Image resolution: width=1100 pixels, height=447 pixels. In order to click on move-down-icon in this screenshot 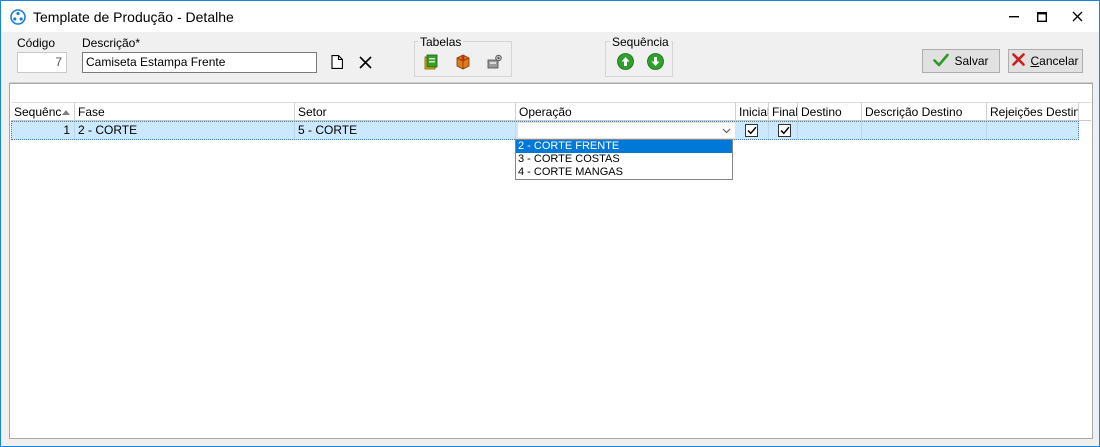, I will do `click(655, 61)`.